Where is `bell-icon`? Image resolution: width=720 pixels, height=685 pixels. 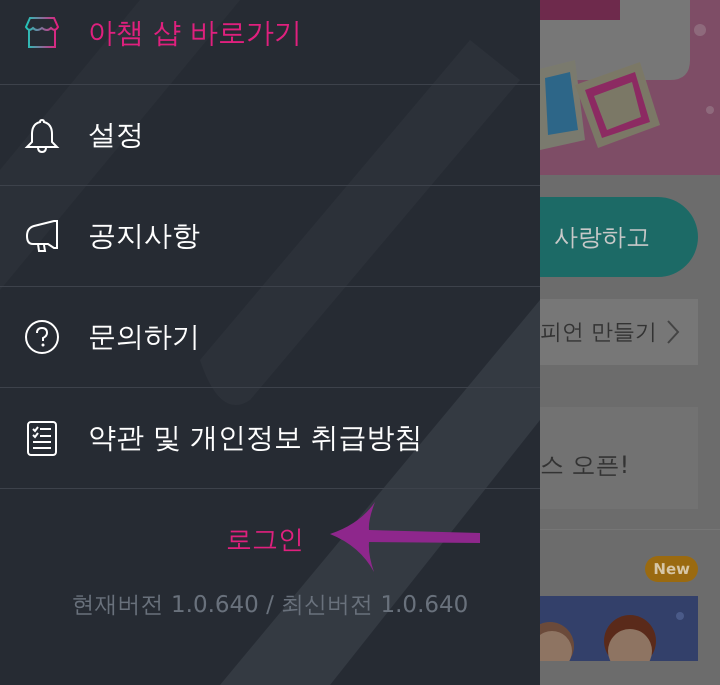 bell-icon is located at coordinates (42, 135).